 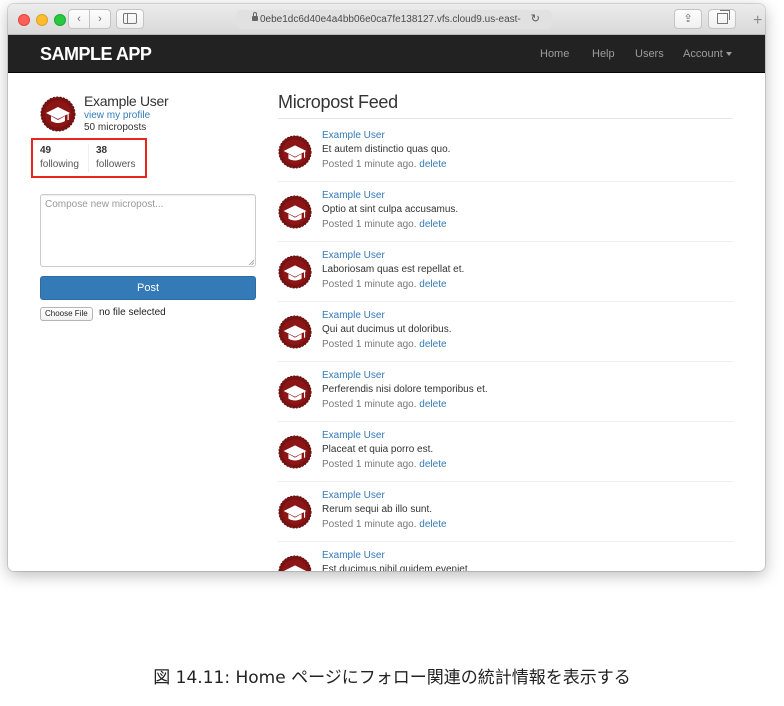 What do you see at coordinates (757, 21) in the screenshot?
I see `new-tab-button: +` at bounding box center [757, 21].